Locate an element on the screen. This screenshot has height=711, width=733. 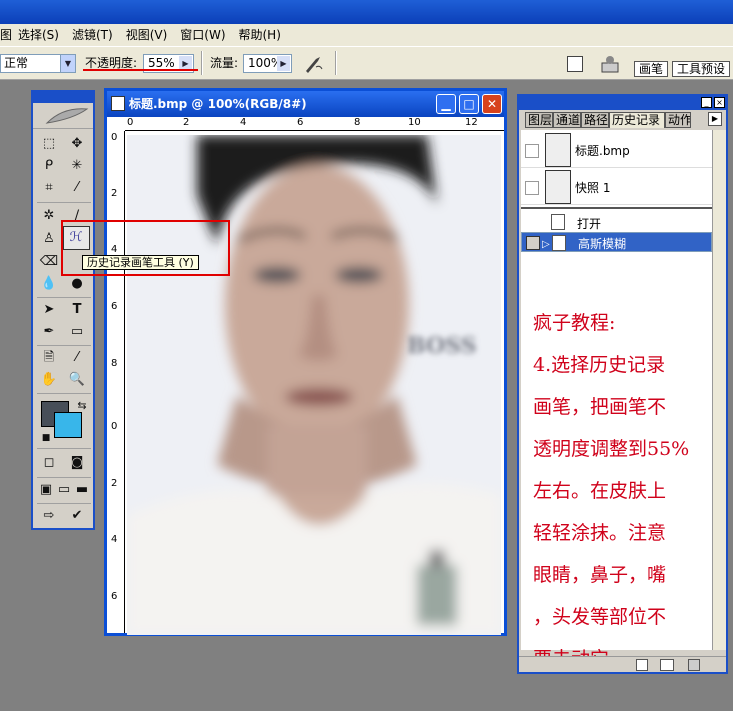
ruler-label: 4 is located at coordinates (114, 539).